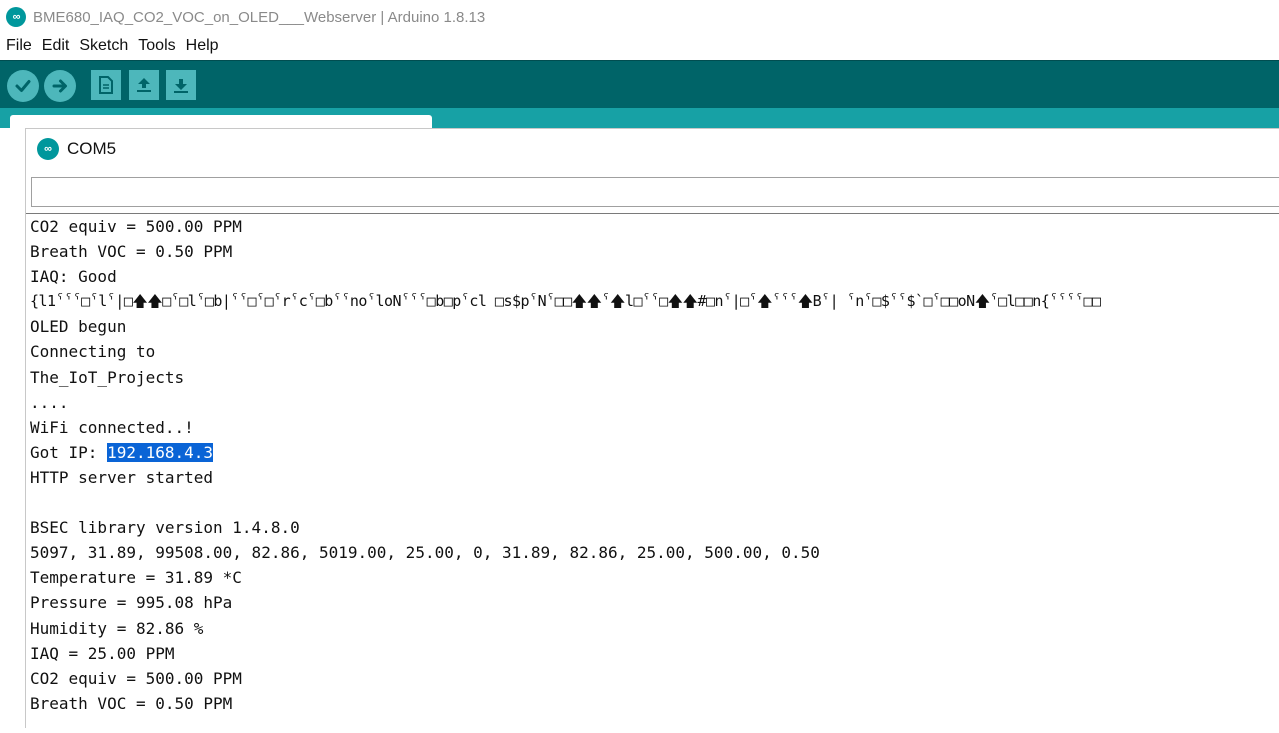 The image size is (1279, 733). What do you see at coordinates (160, 452) in the screenshot?
I see `ip-address-selected: 192.168.4.3` at bounding box center [160, 452].